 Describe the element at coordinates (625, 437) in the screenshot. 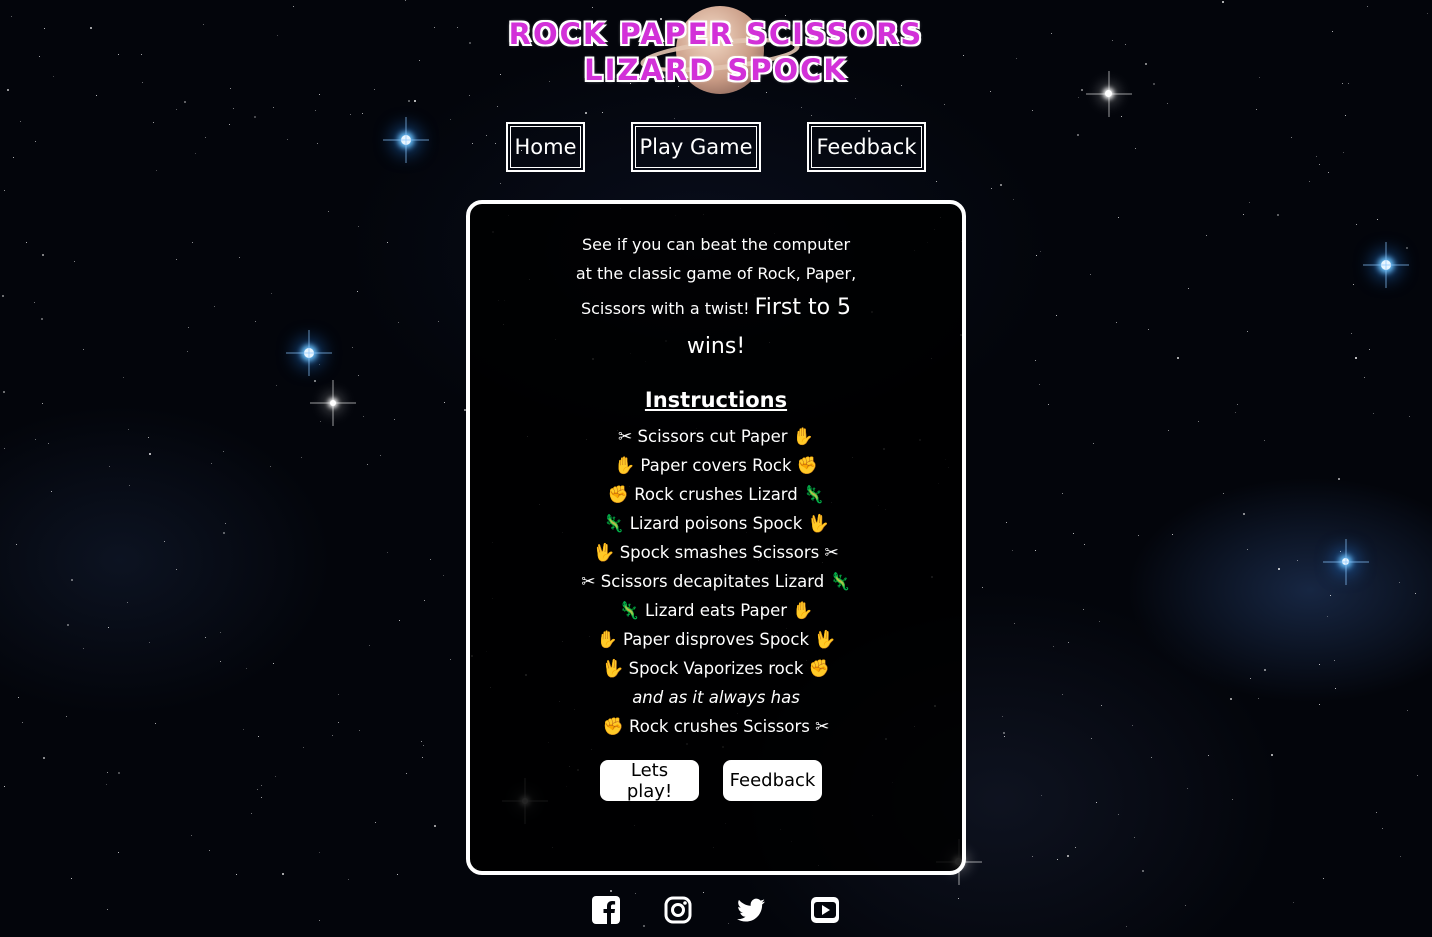

I see `scissors-icon: ✂` at that location.